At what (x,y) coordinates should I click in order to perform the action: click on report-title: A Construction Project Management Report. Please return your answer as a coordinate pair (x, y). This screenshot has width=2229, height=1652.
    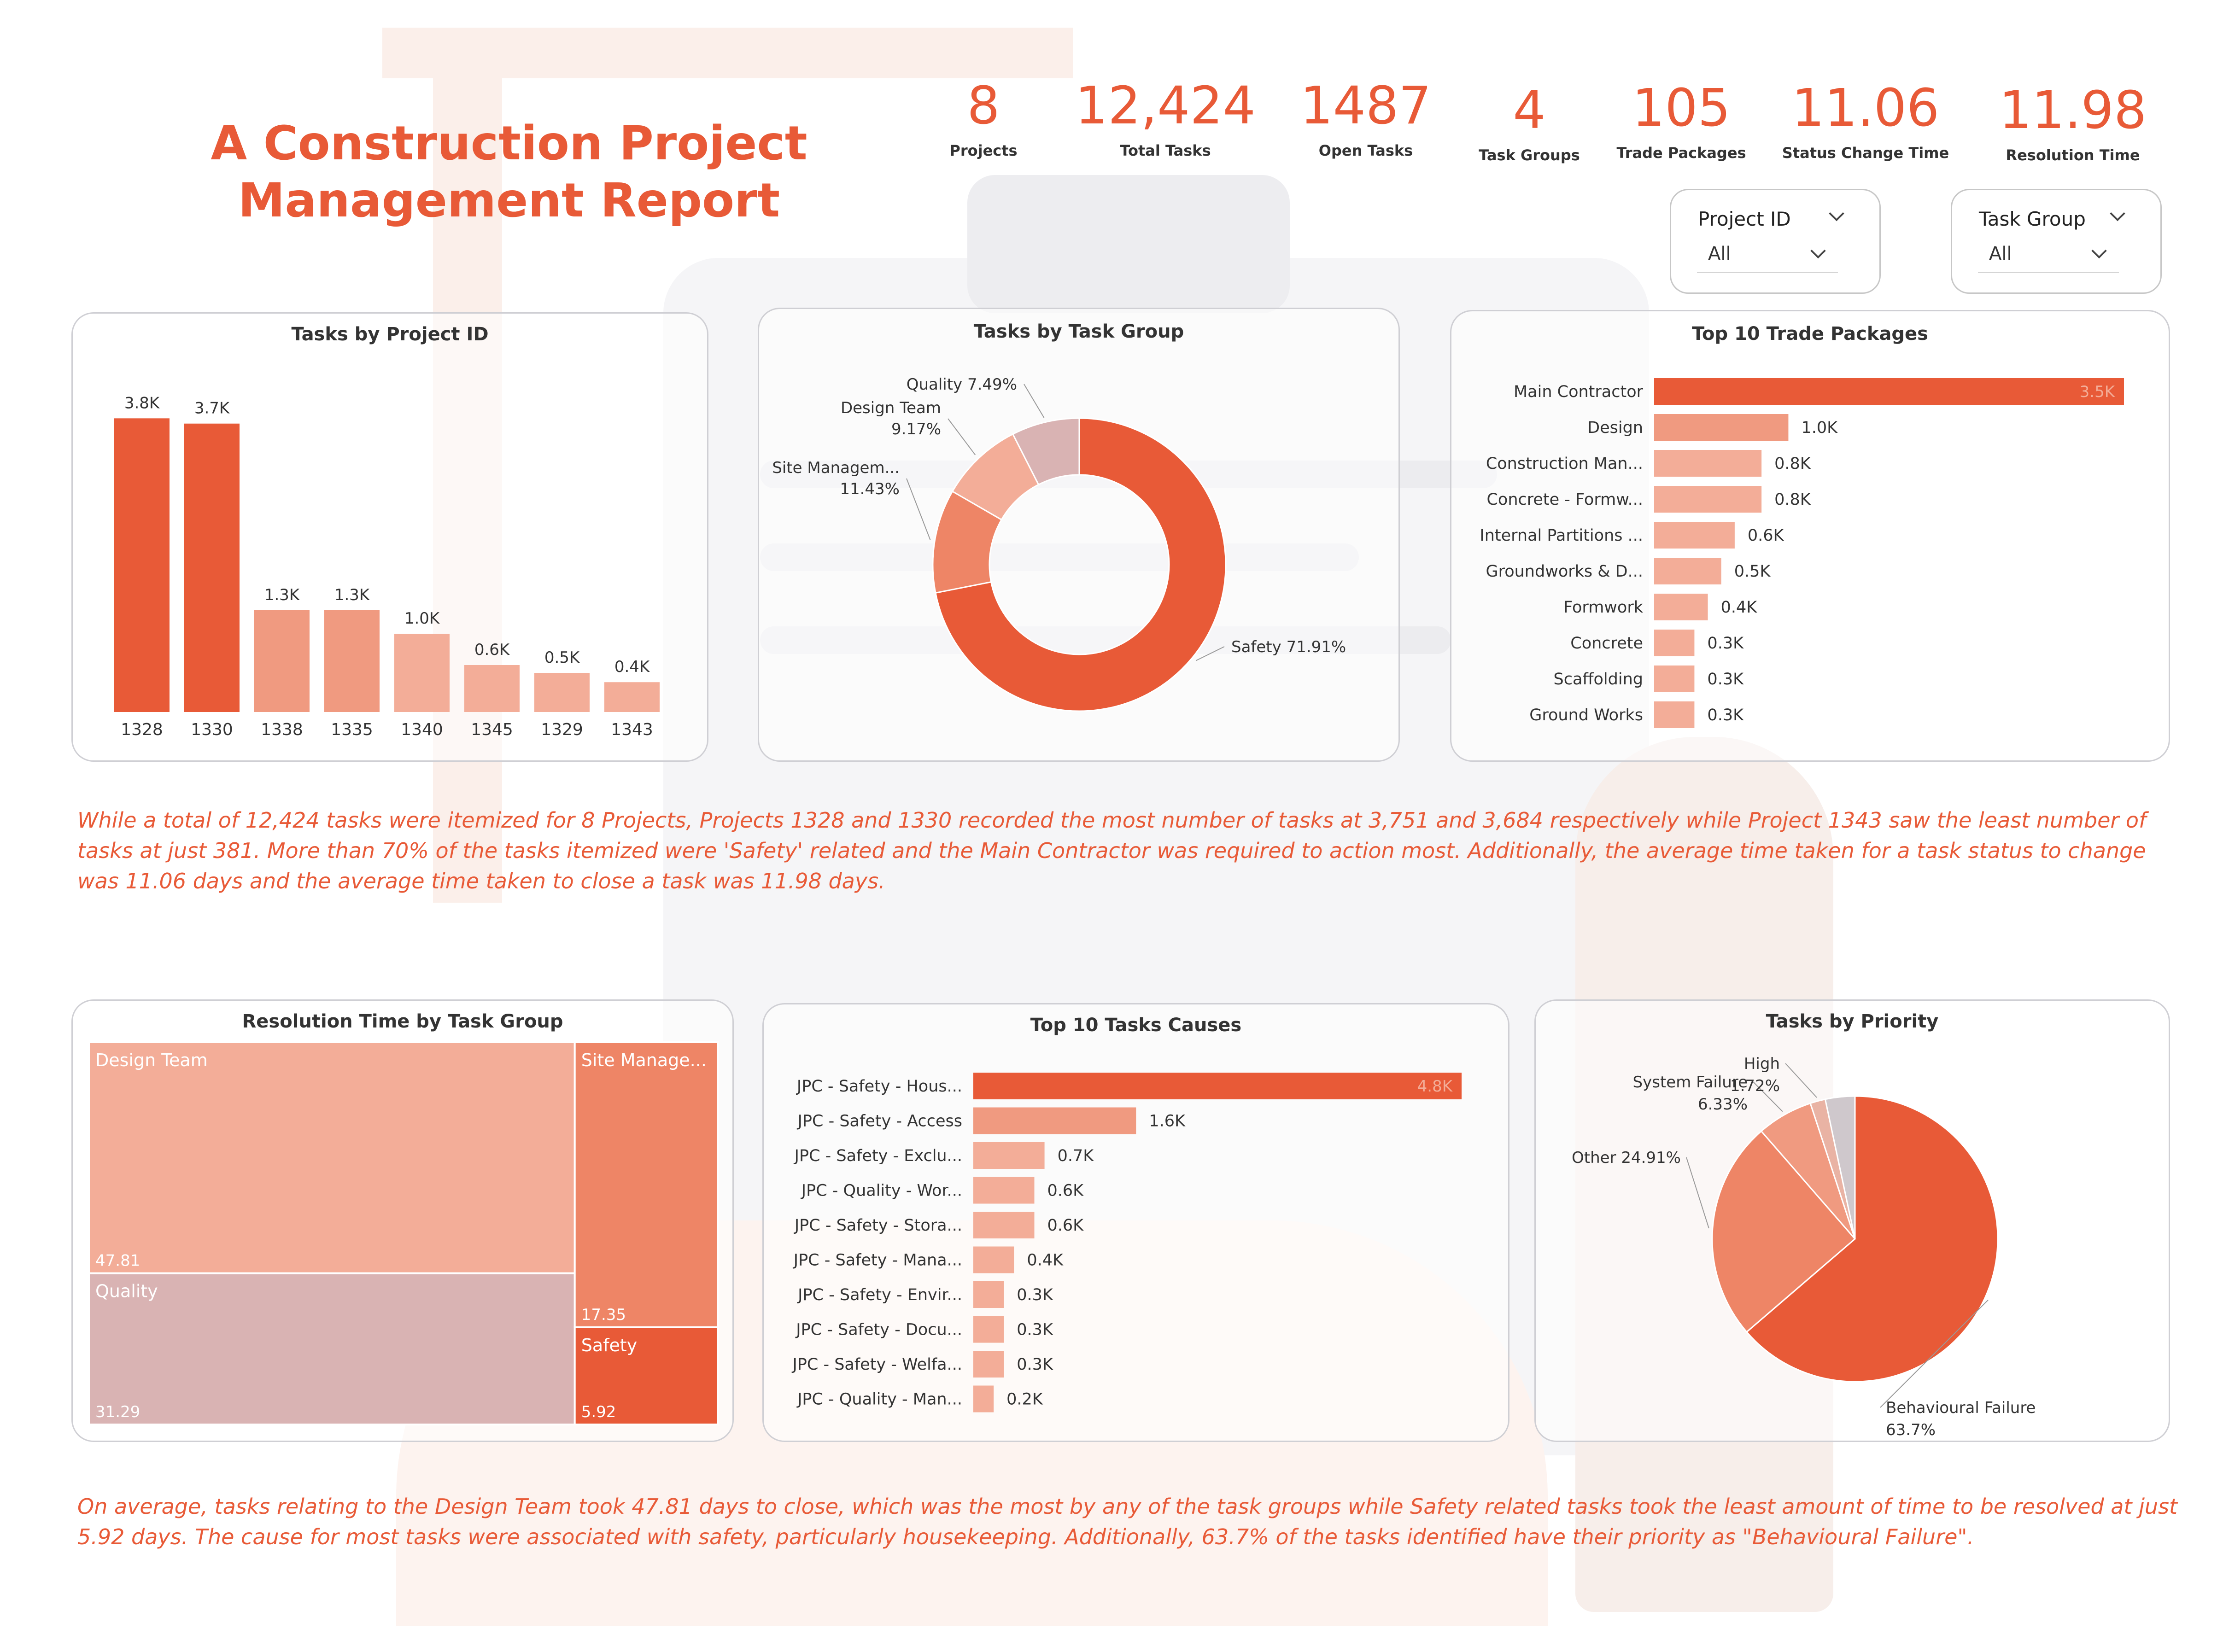
    Looking at the image, I should click on (509, 172).